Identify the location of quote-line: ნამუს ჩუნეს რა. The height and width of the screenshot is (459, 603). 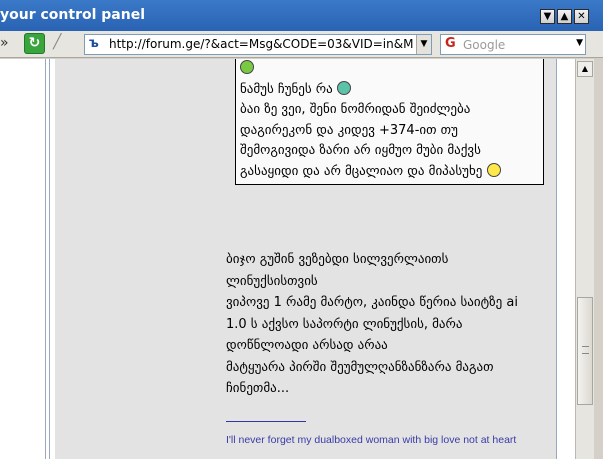
(389, 90).